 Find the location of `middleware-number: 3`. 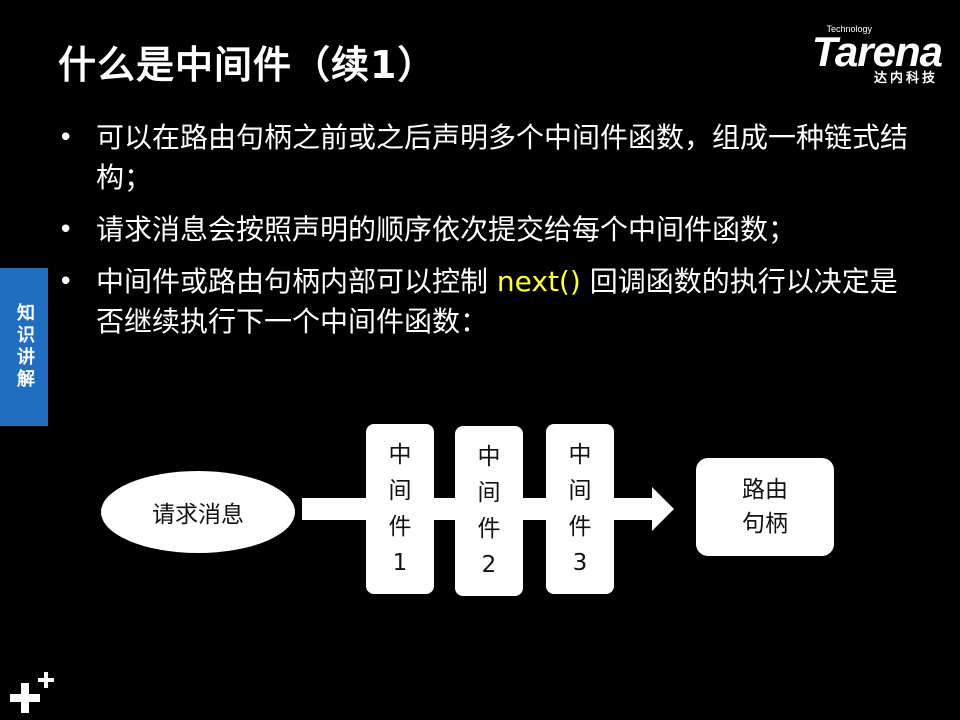

middleware-number: 3 is located at coordinates (580, 563).